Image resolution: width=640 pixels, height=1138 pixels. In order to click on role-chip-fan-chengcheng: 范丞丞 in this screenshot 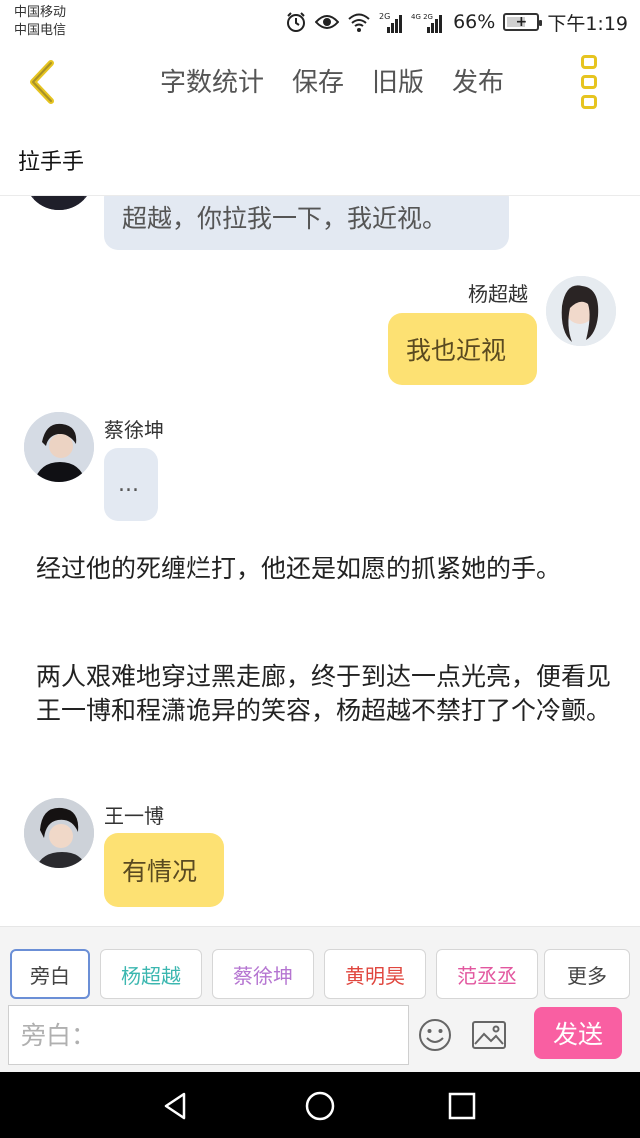, I will do `click(487, 974)`.